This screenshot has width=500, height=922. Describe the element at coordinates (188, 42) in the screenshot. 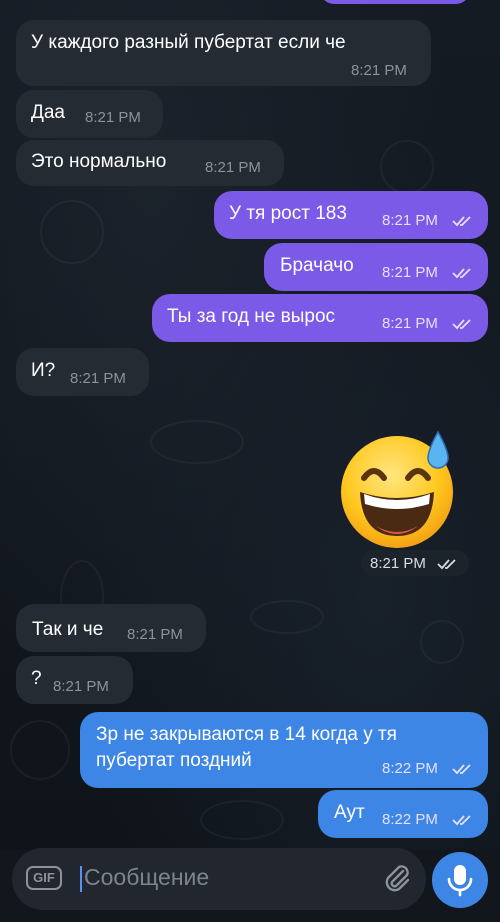

I see `message-text: У каждого разный пубертат если че` at that location.